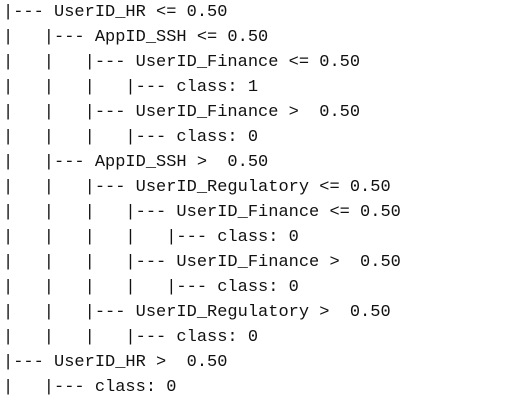 This screenshot has height=409, width=516. I want to click on tree-line: | |--- AppID_SSH <= 0.50, so click(136, 37).